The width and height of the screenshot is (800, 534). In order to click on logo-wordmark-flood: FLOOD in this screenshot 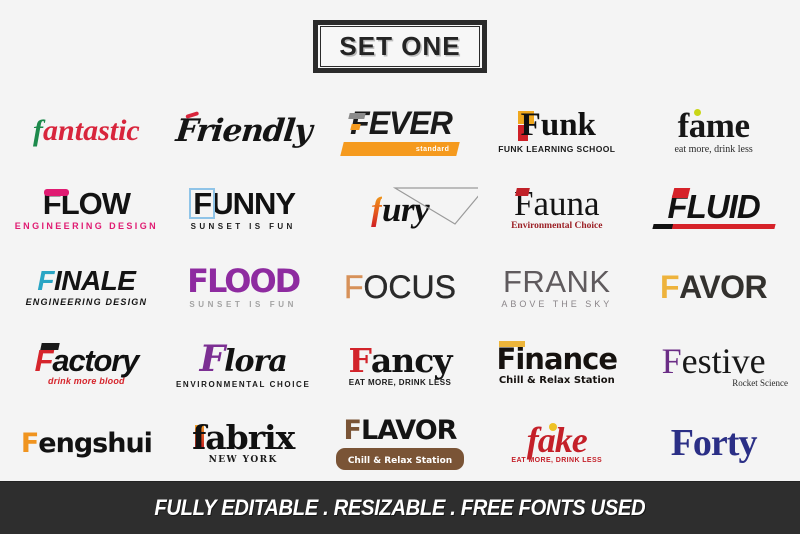, I will do `click(244, 281)`.